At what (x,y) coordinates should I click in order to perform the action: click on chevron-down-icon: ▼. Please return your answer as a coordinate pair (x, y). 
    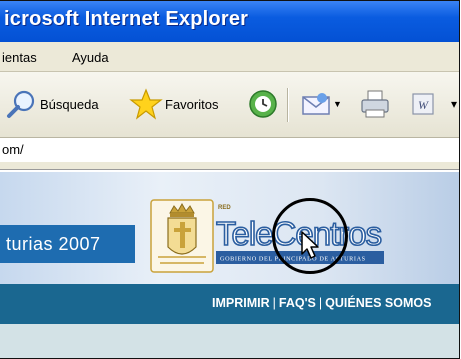
    Looking at the image, I should click on (337, 104).